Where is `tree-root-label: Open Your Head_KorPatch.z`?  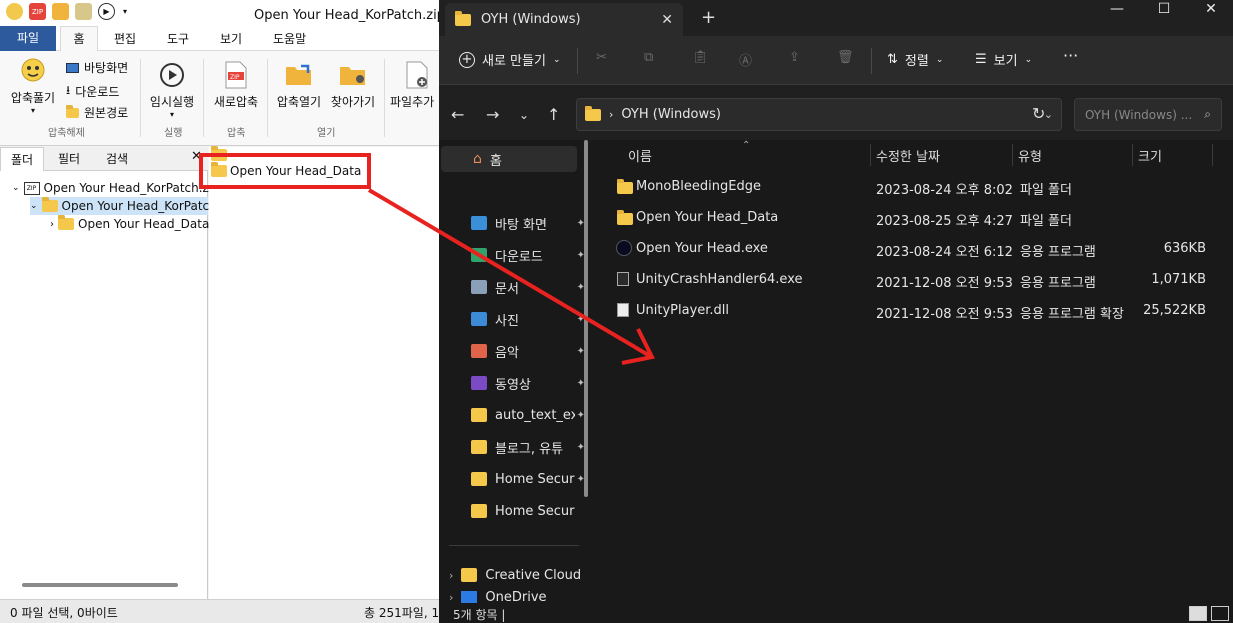 tree-root-label: Open Your Head_KorPatch.z is located at coordinates (126, 188).